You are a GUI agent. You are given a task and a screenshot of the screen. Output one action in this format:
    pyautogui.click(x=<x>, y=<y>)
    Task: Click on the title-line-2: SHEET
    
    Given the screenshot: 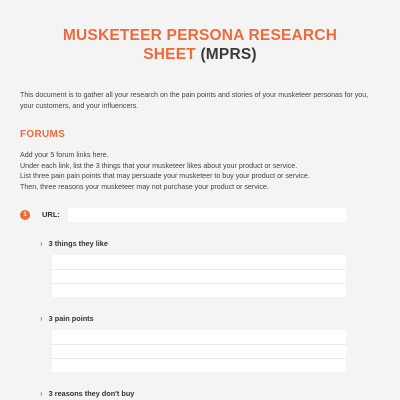 What is the action you would take?
    pyautogui.click(x=169, y=54)
    